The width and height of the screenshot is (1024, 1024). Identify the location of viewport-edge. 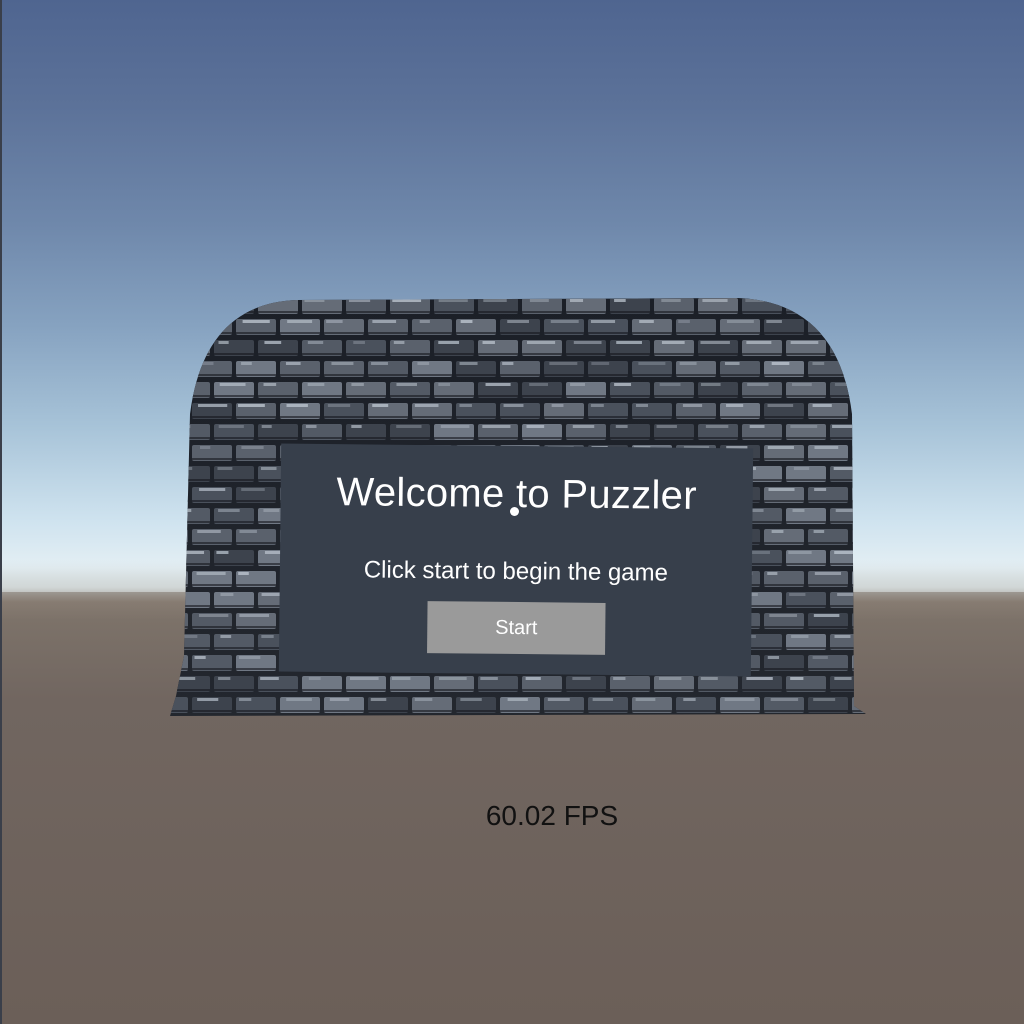
(1, 512).